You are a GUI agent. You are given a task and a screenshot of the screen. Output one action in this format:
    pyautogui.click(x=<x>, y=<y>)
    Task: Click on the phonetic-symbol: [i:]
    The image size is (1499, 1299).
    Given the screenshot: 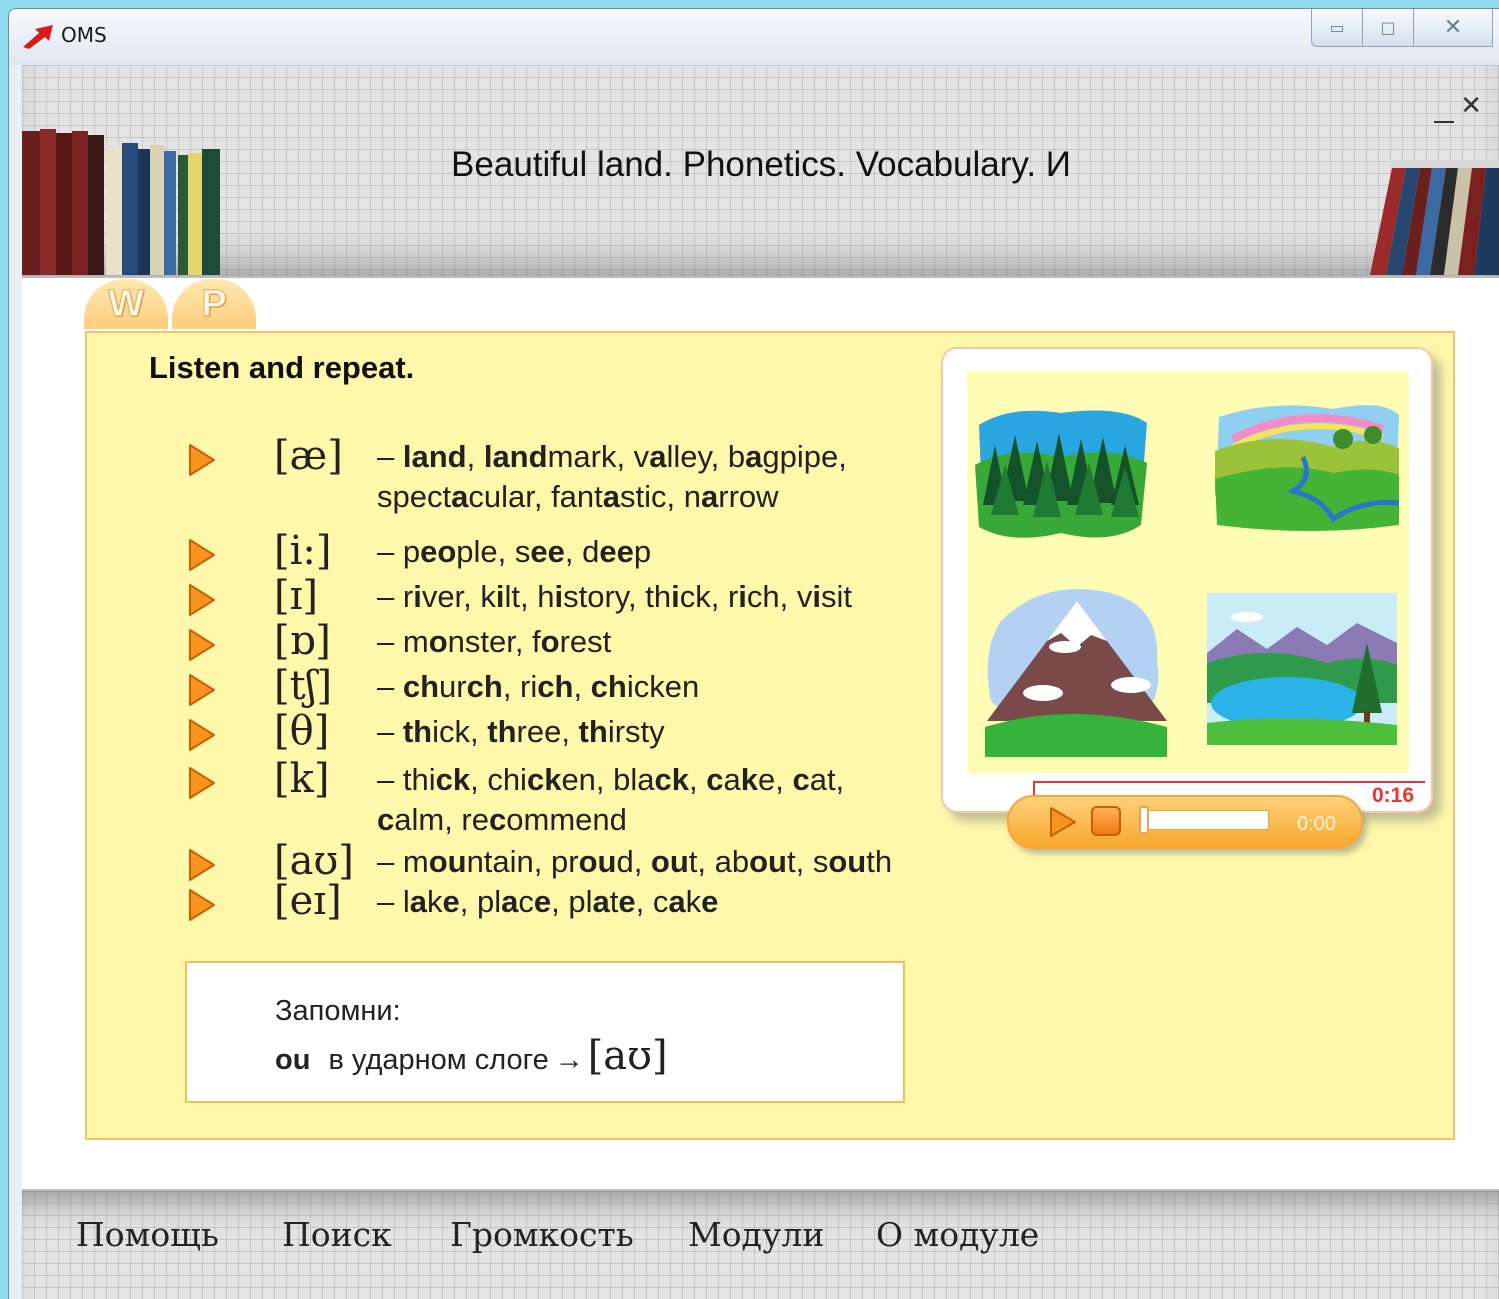 What is the action you would take?
    pyautogui.click(x=303, y=551)
    